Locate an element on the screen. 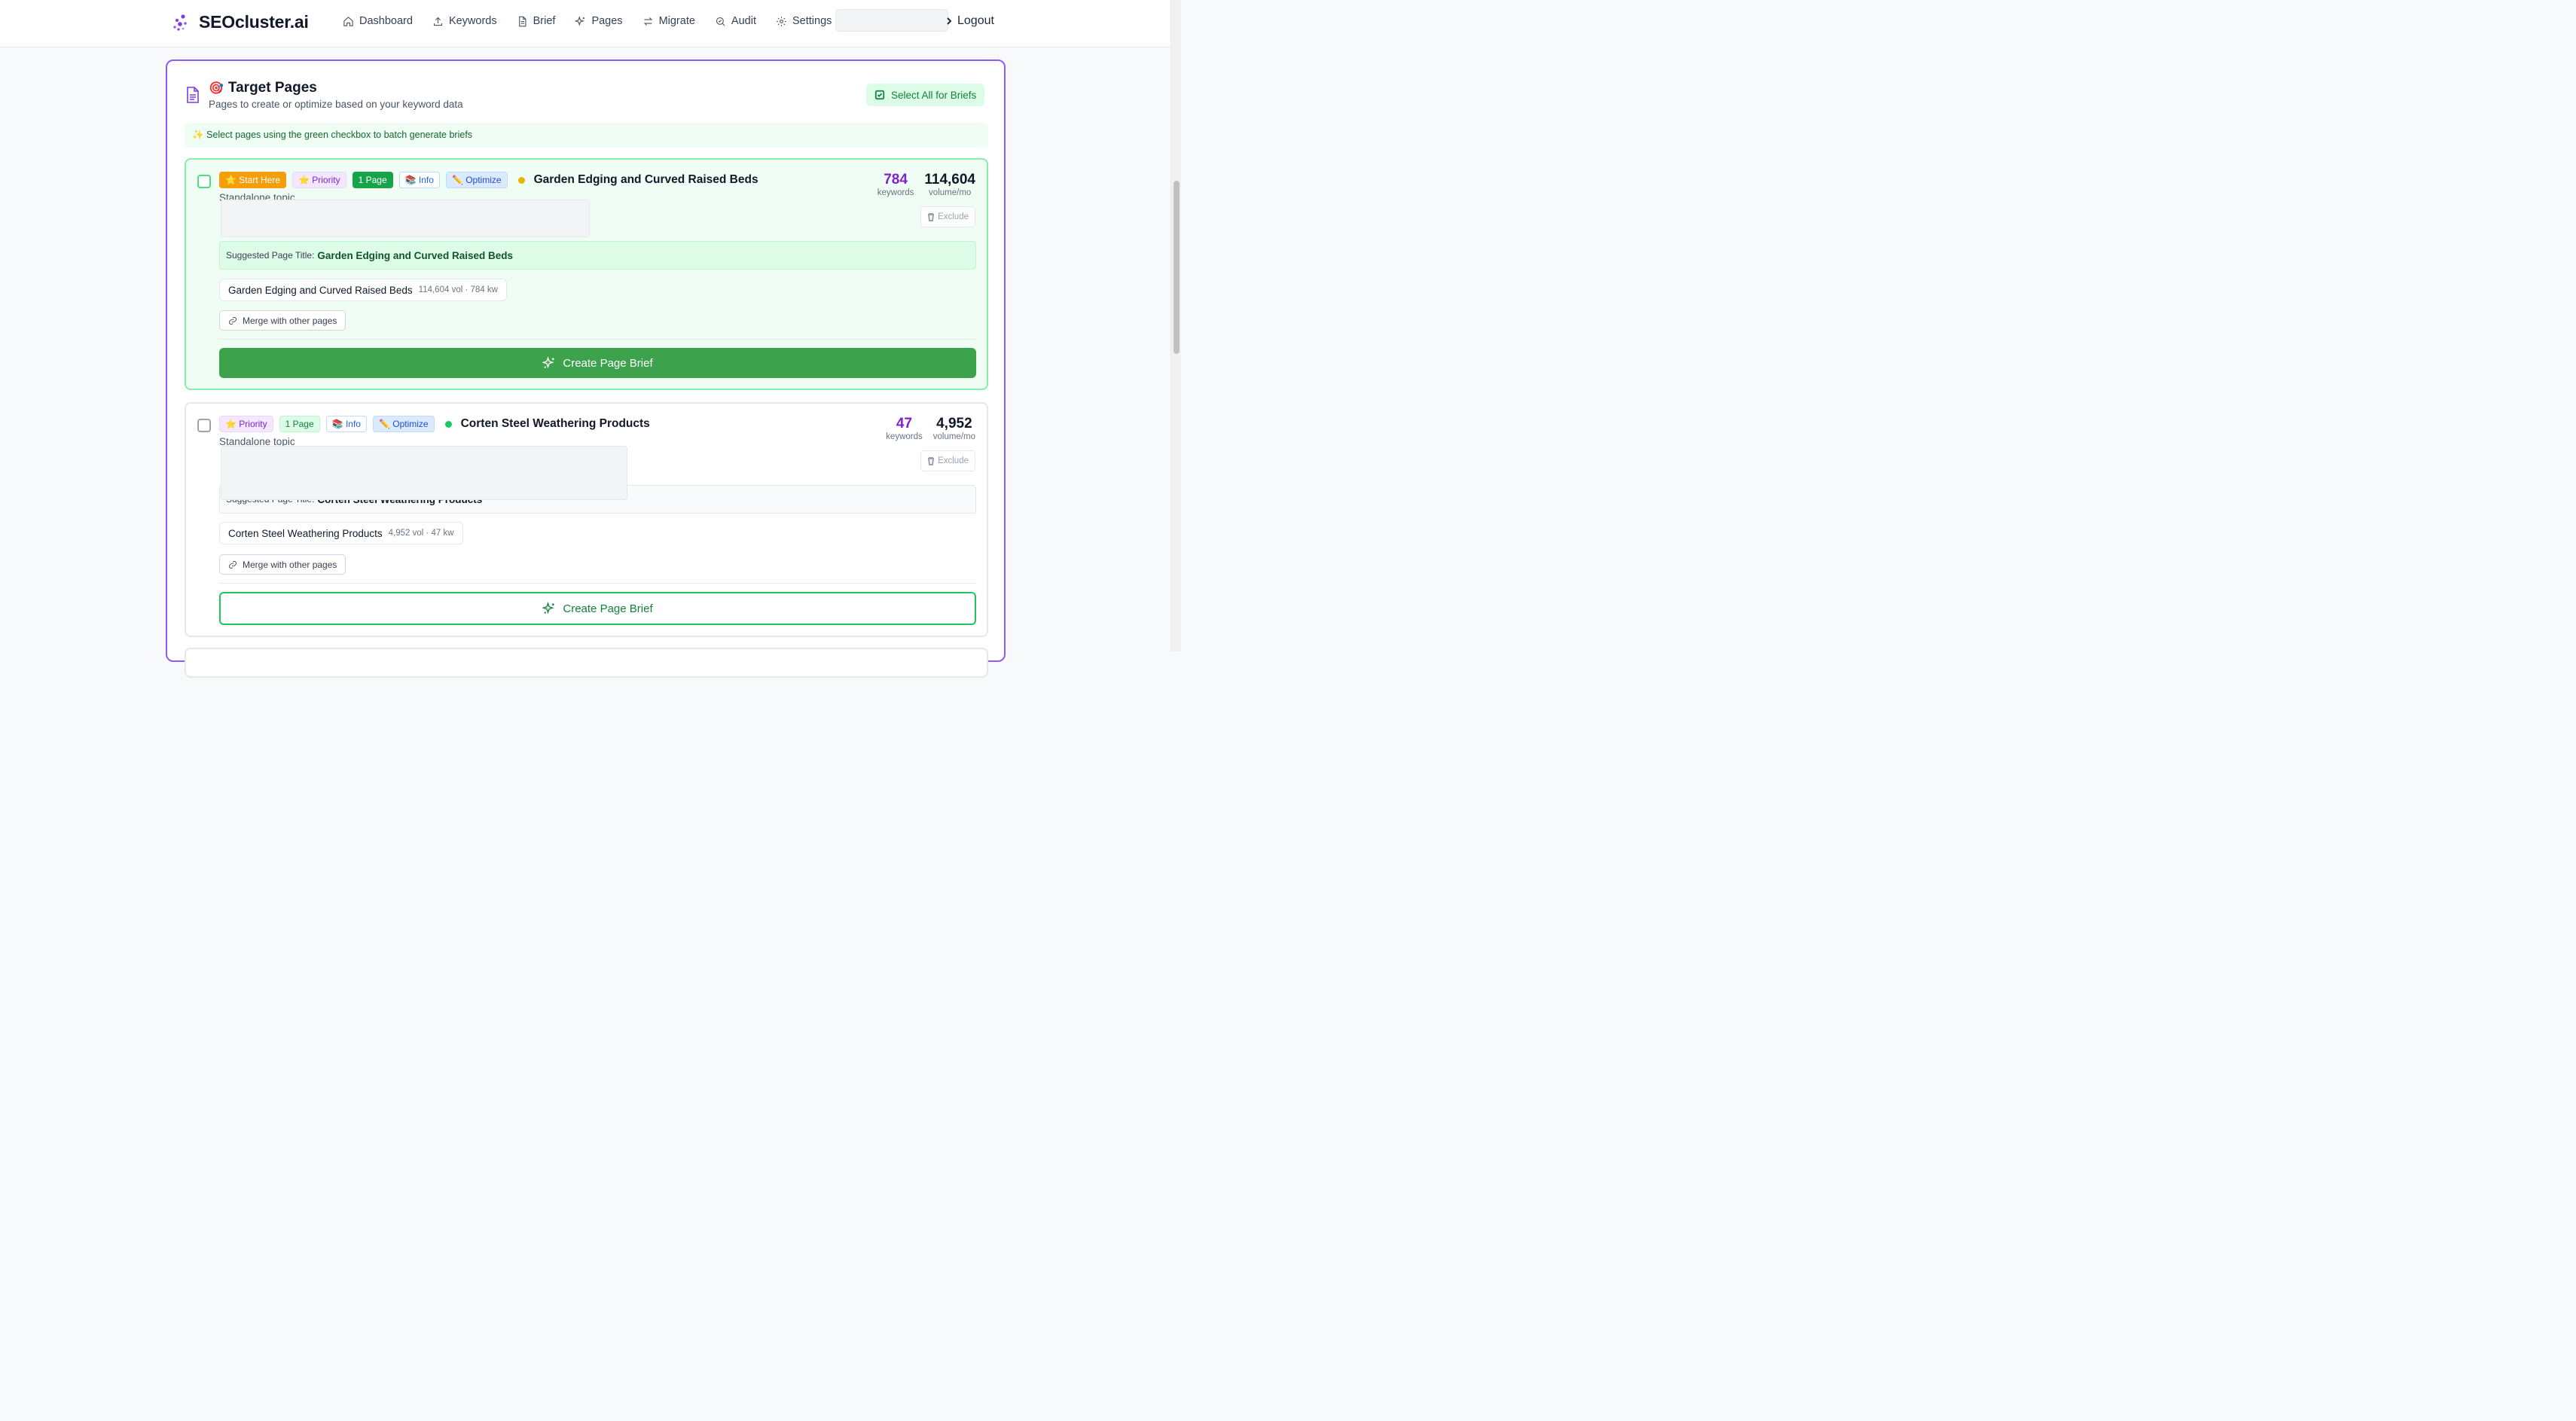  logout-button: Logout is located at coordinates (970, 21).